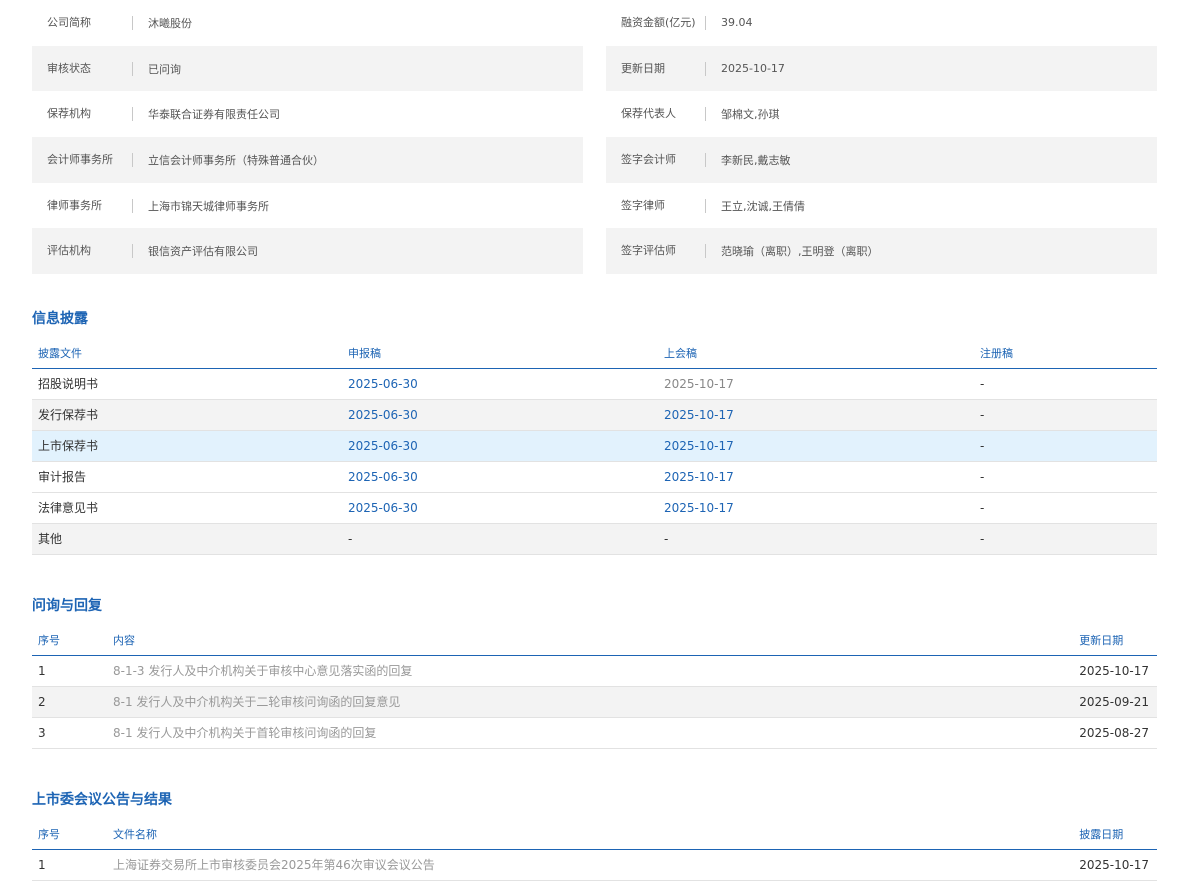 The width and height of the screenshot is (1197, 893). I want to click on table-header-row: 披露文件 申报稿 上会稿 注册稿, so click(594, 354).